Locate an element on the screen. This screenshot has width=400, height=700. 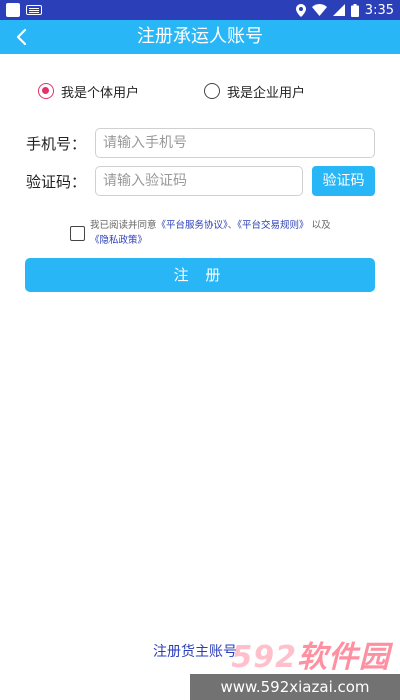
keyboard-icon is located at coordinates (34, 10).